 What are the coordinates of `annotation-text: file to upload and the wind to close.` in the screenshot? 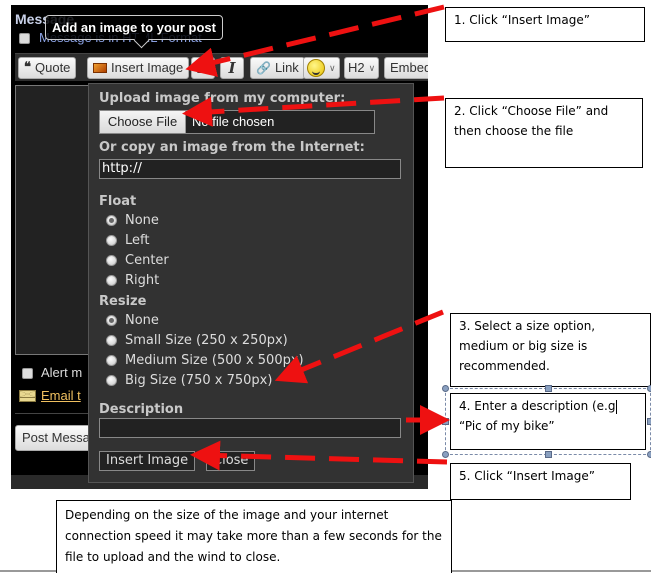 It's located at (173, 557).